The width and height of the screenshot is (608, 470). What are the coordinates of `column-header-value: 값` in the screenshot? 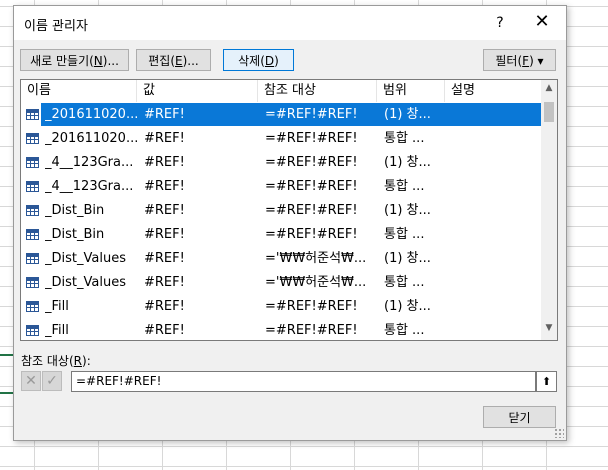 It's located at (197, 91).